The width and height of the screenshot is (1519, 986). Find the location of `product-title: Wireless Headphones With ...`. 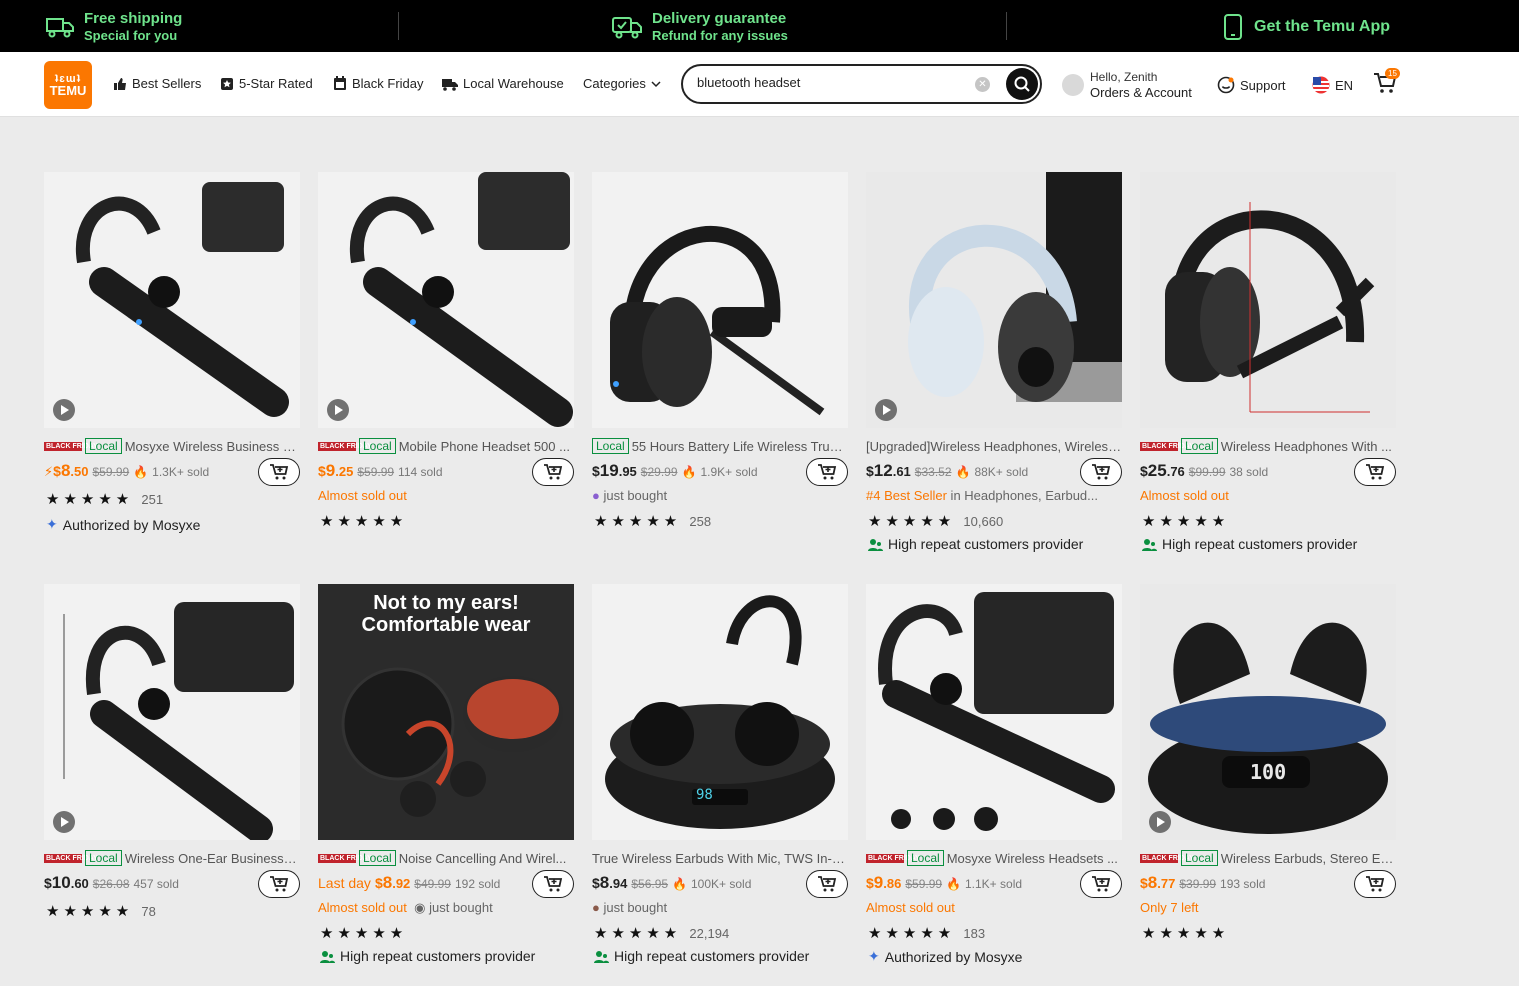

product-title: Wireless Headphones With ... is located at coordinates (1306, 446).